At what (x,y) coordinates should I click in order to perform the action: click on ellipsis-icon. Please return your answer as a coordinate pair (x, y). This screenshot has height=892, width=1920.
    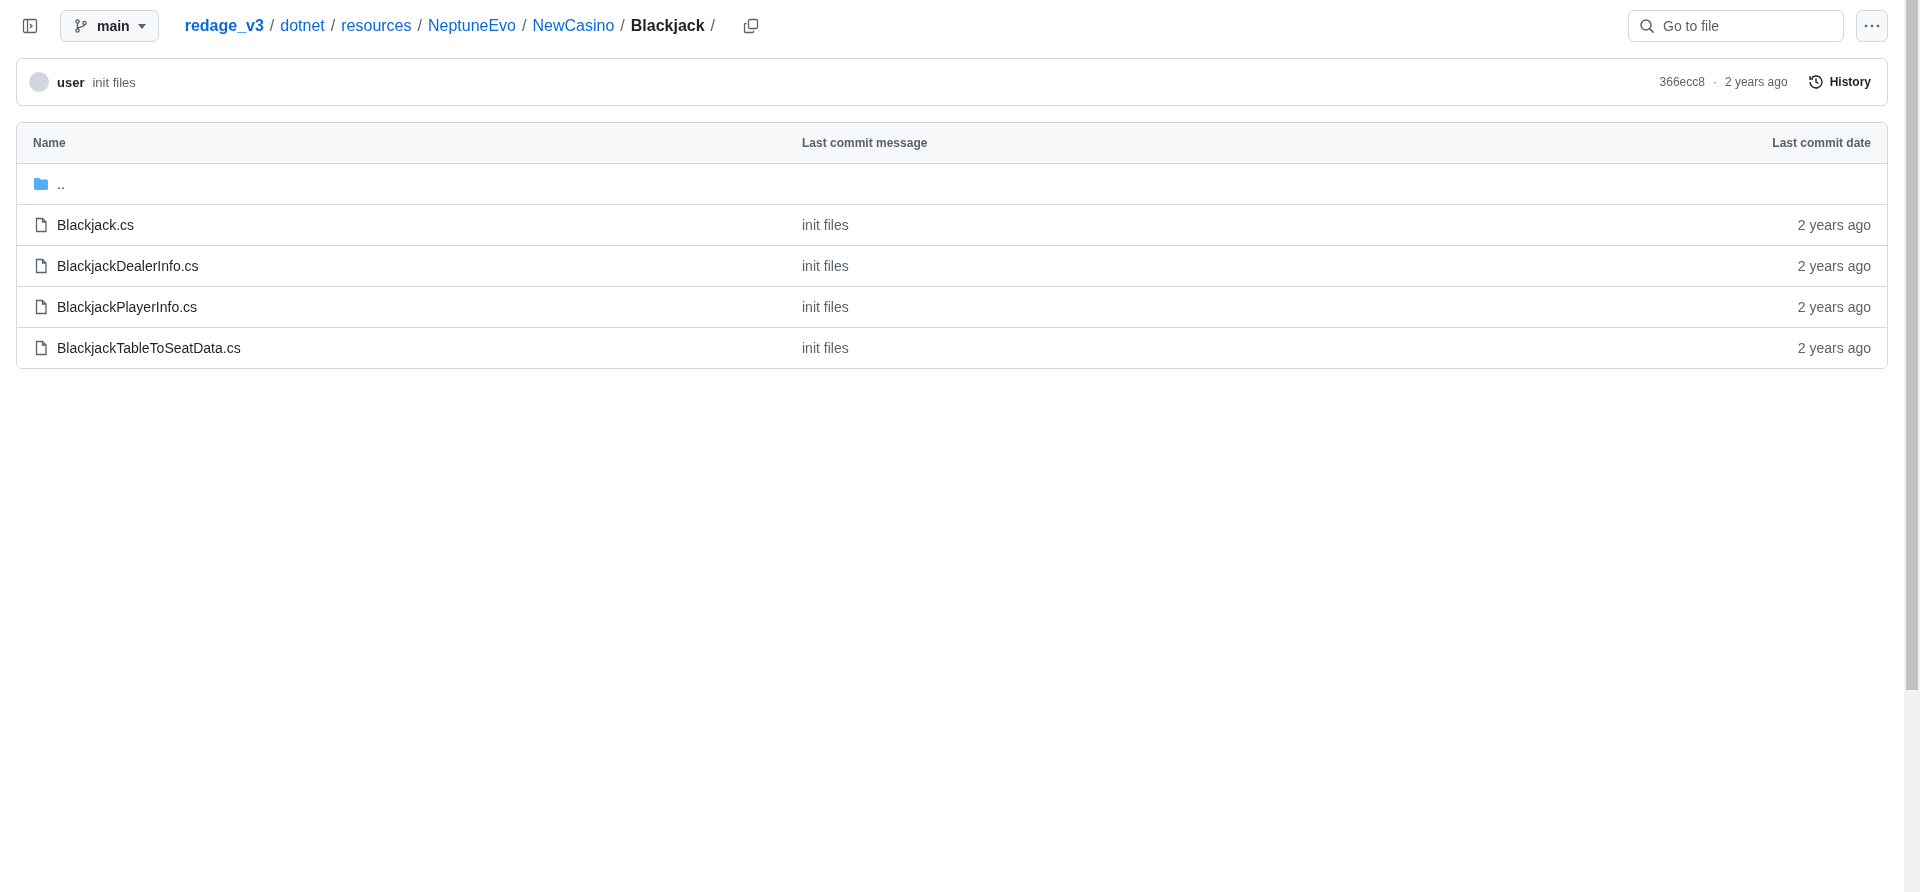
    Looking at the image, I should click on (1872, 26).